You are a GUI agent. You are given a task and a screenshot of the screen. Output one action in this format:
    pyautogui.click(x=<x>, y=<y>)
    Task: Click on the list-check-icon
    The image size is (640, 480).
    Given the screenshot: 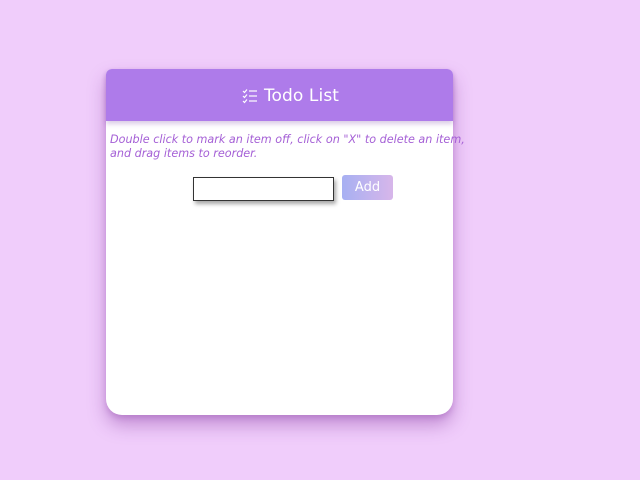 What is the action you would take?
    pyautogui.click(x=250, y=96)
    